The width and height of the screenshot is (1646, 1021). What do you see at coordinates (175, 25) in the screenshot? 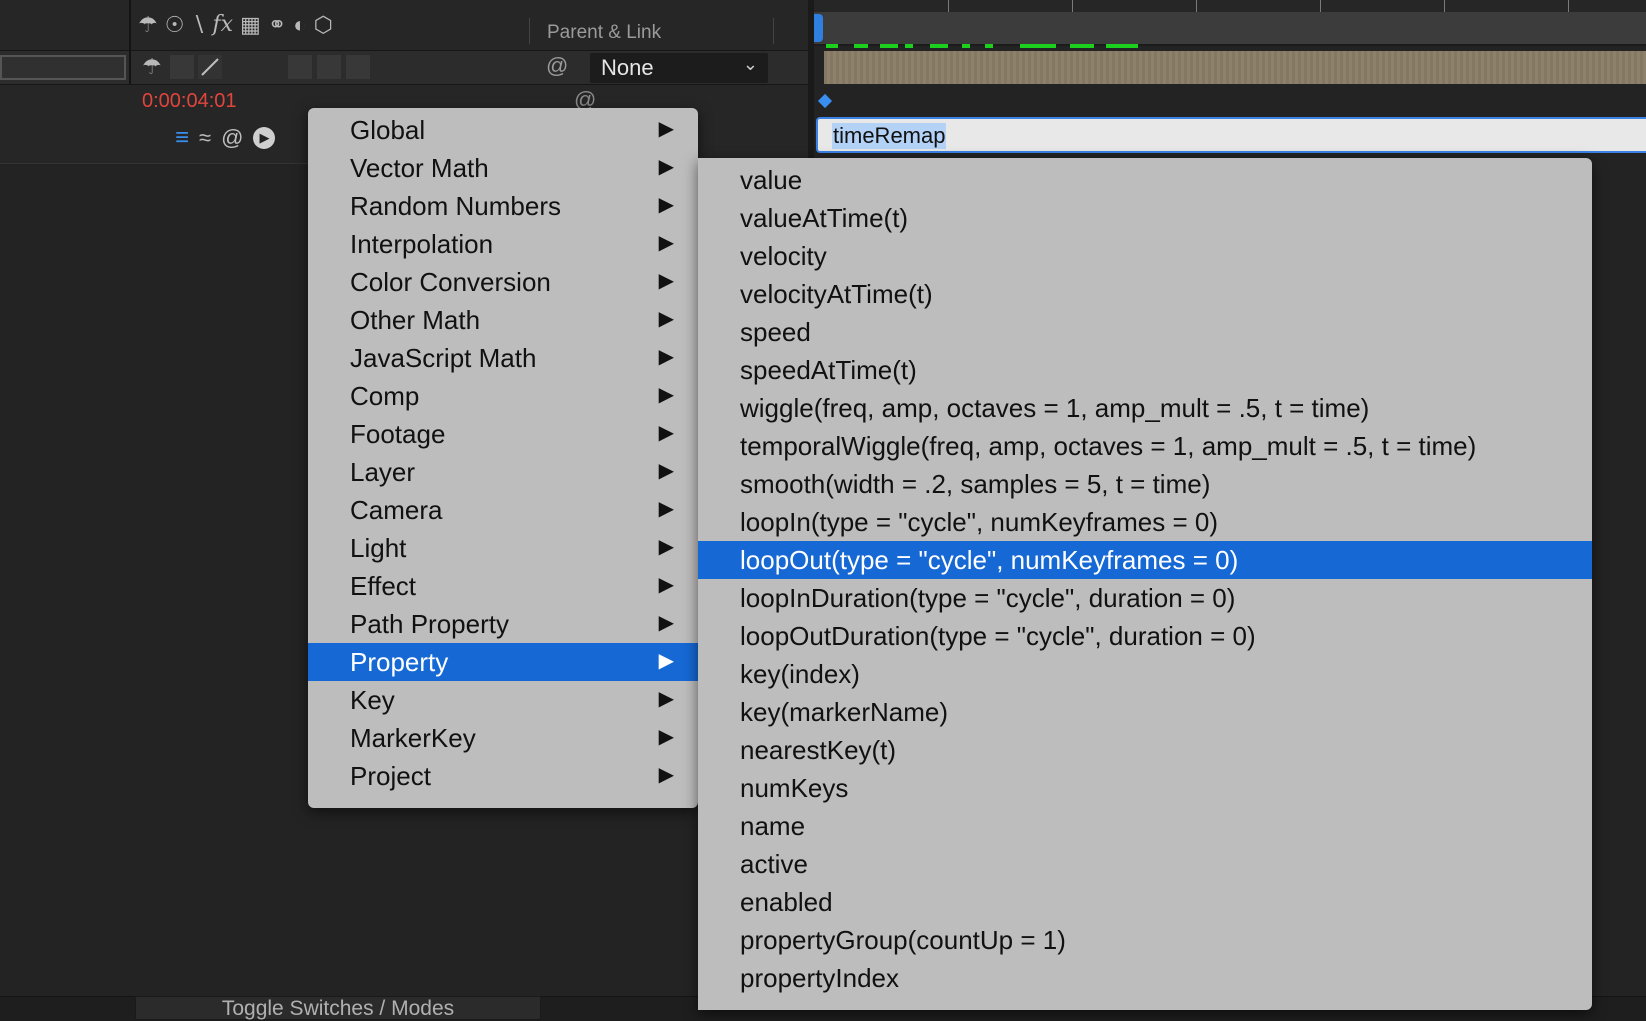
I see `collapse-transform-icon: ☉` at bounding box center [175, 25].